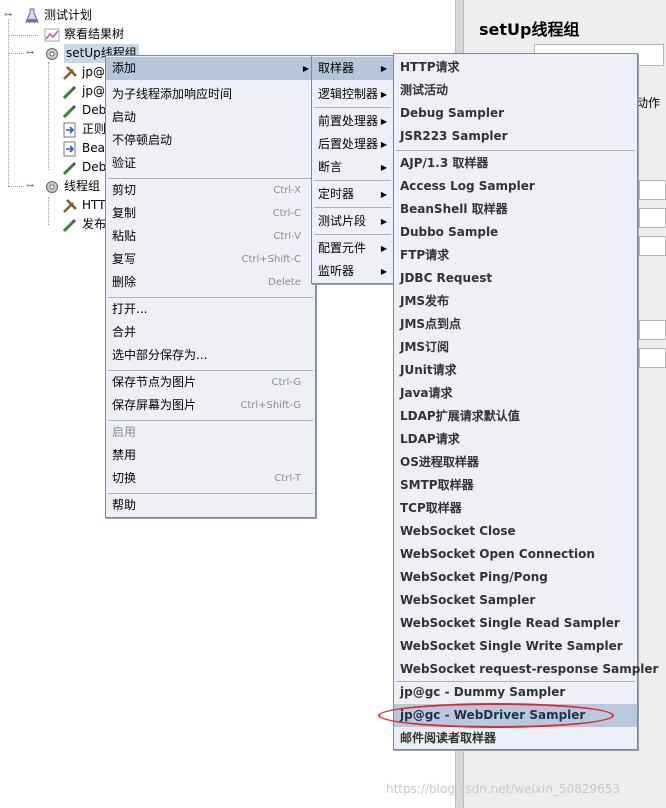 The image size is (666, 808). Describe the element at coordinates (210, 213) in the screenshot. I see `menu-item-copy: 复制 Ctrl-C` at that location.